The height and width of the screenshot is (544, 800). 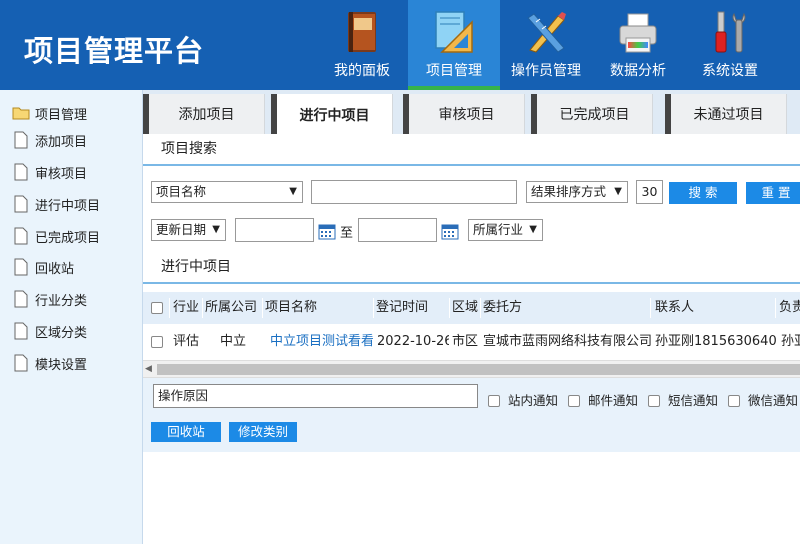 What do you see at coordinates (730, 45) in the screenshot?
I see `nav-system-settings: 系统设置` at bounding box center [730, 45].